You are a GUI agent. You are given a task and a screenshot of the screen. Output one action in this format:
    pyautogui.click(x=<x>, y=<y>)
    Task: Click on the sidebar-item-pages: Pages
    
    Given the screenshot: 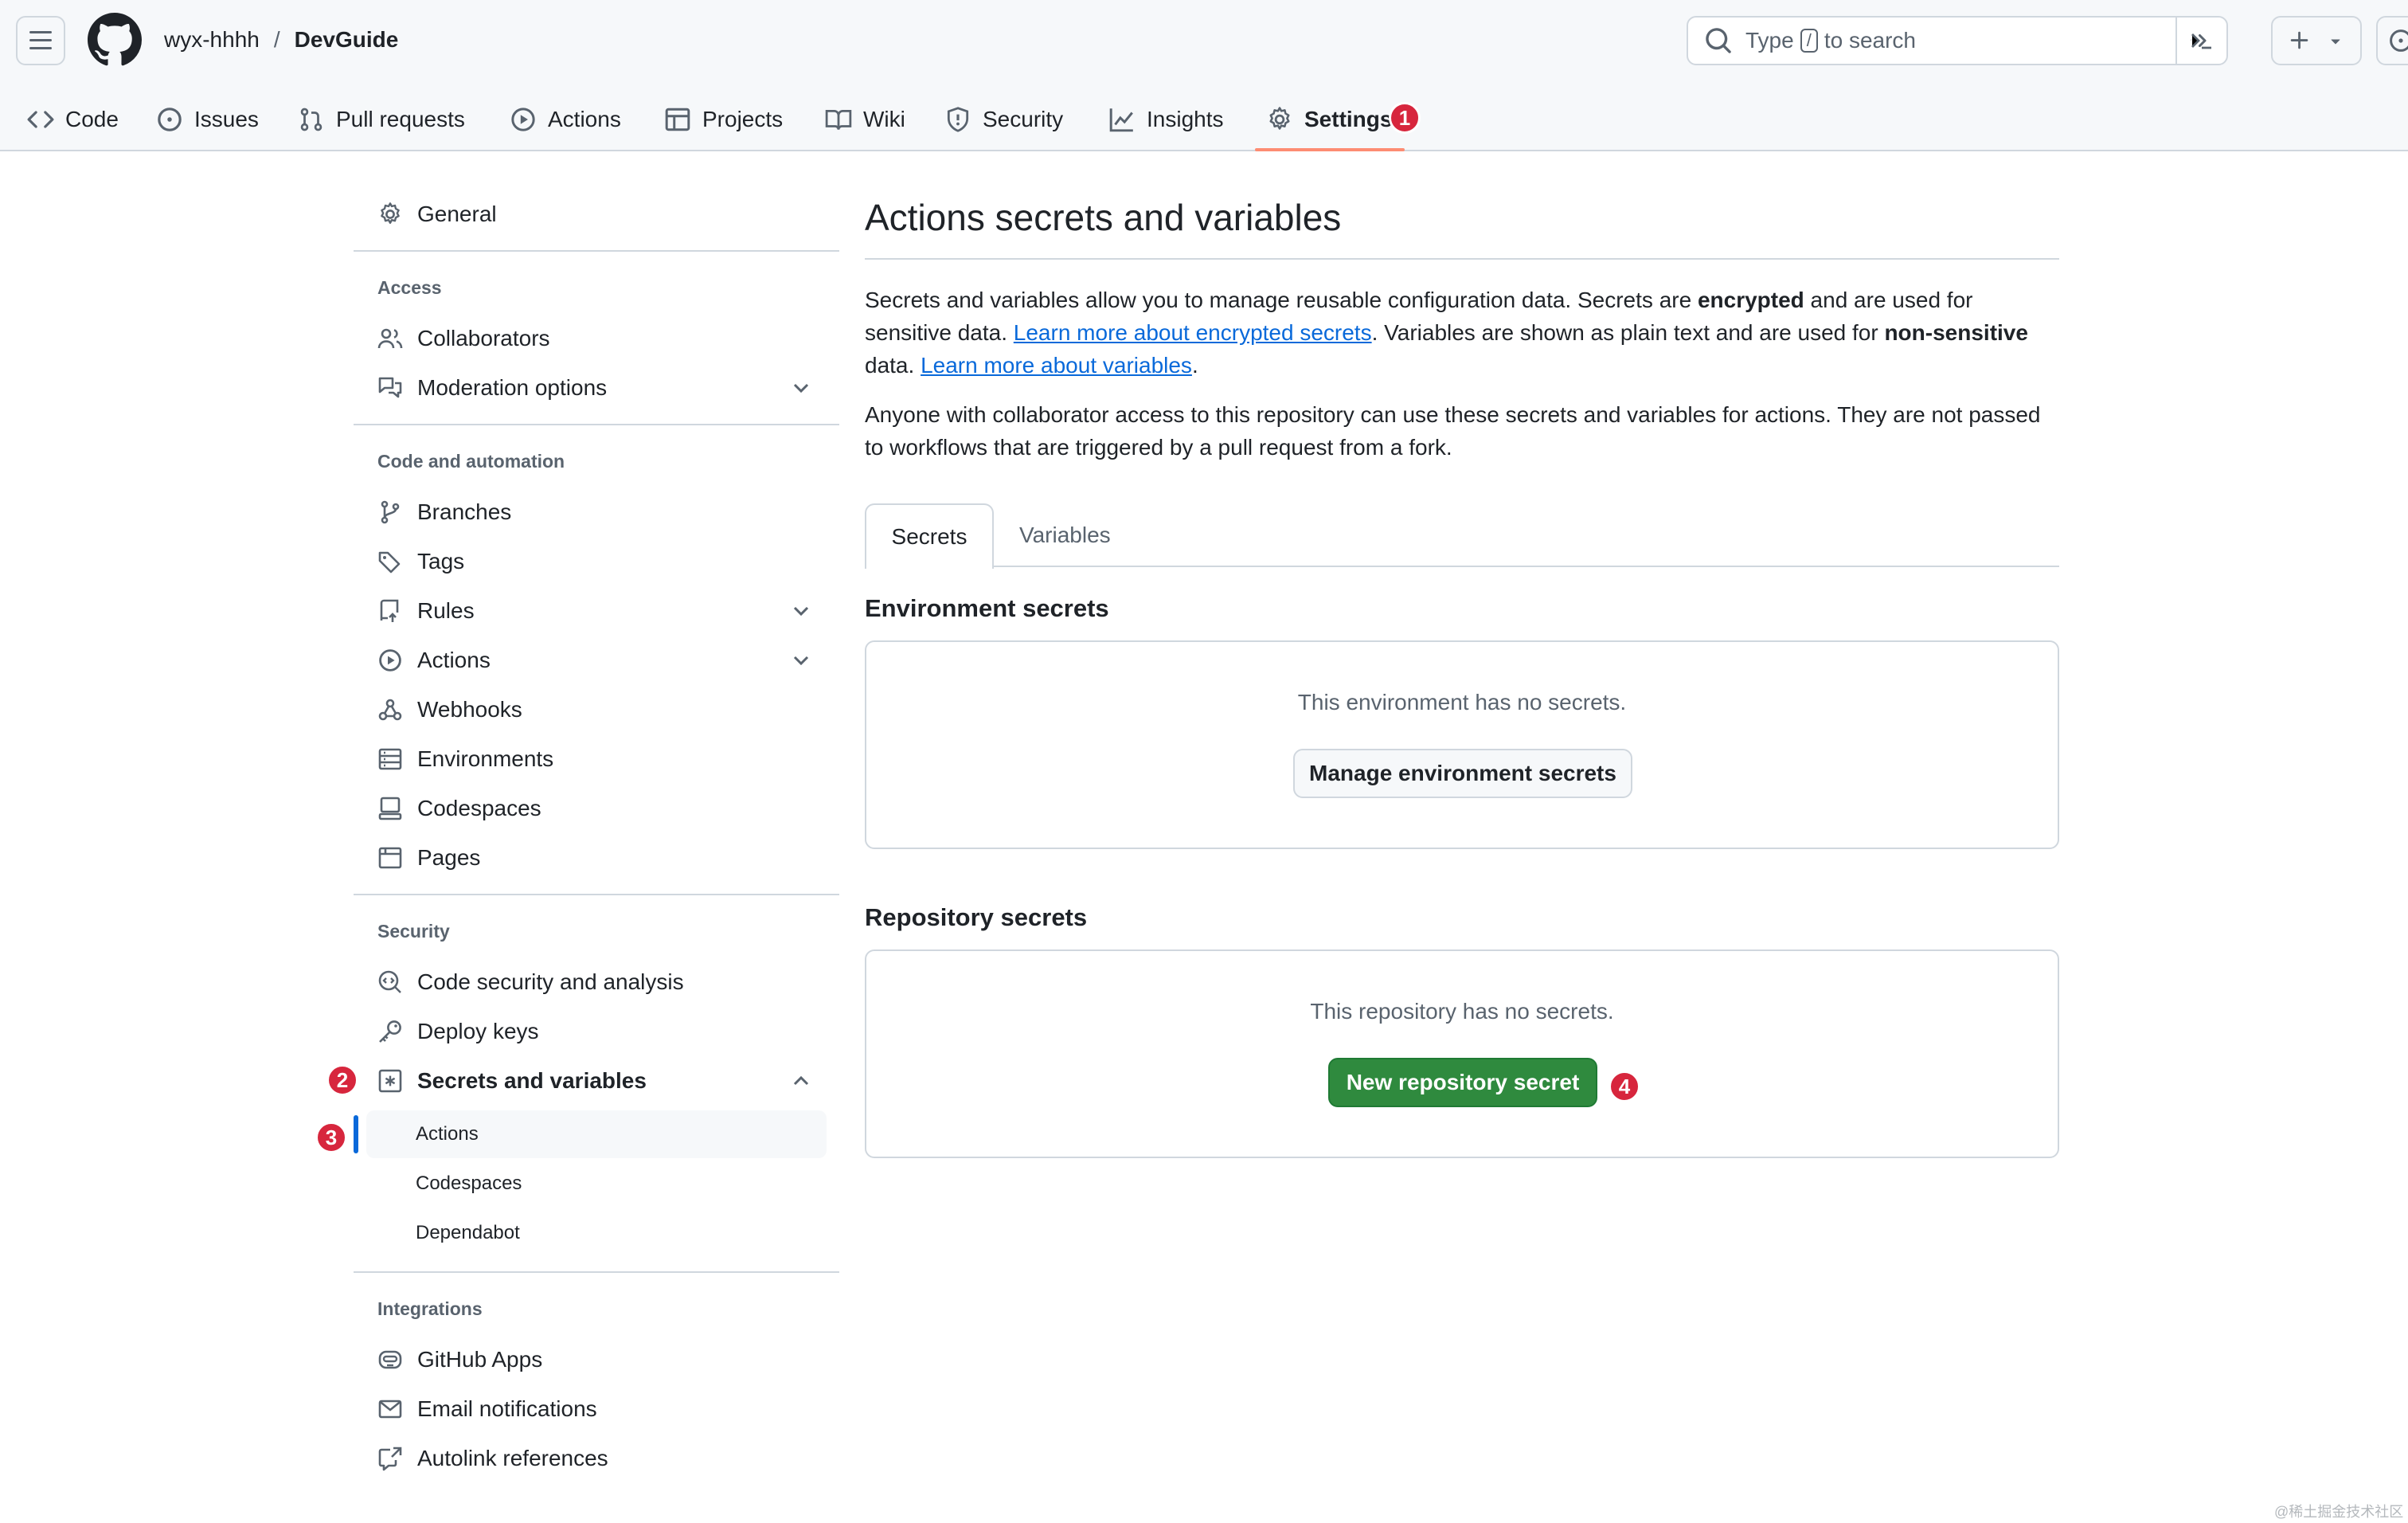 What is the action you would take?
    pyautogui.click(x=428, y=858)
    